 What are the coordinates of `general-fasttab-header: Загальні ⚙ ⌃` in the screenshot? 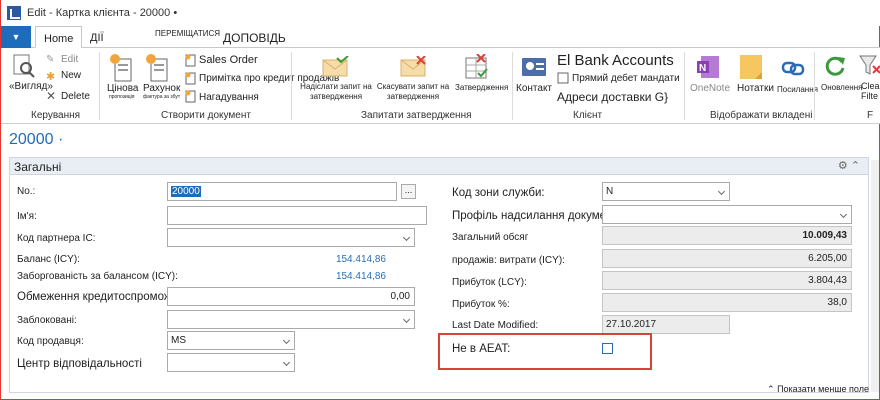 It's located at (439, 166).